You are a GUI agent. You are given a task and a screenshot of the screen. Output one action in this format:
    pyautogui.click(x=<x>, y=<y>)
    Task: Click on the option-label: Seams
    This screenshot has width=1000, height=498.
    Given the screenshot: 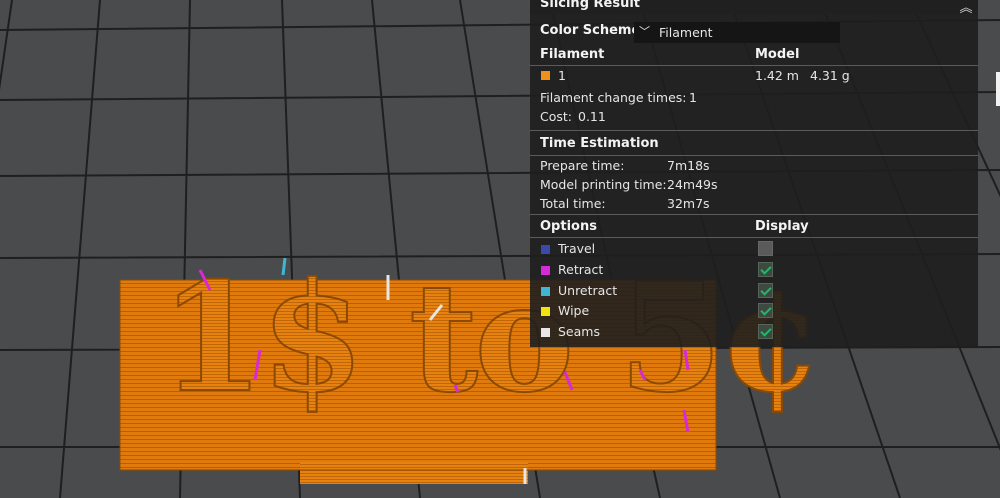 What is the action you would take?
    pyautogui.click(x=579, y=331)
    